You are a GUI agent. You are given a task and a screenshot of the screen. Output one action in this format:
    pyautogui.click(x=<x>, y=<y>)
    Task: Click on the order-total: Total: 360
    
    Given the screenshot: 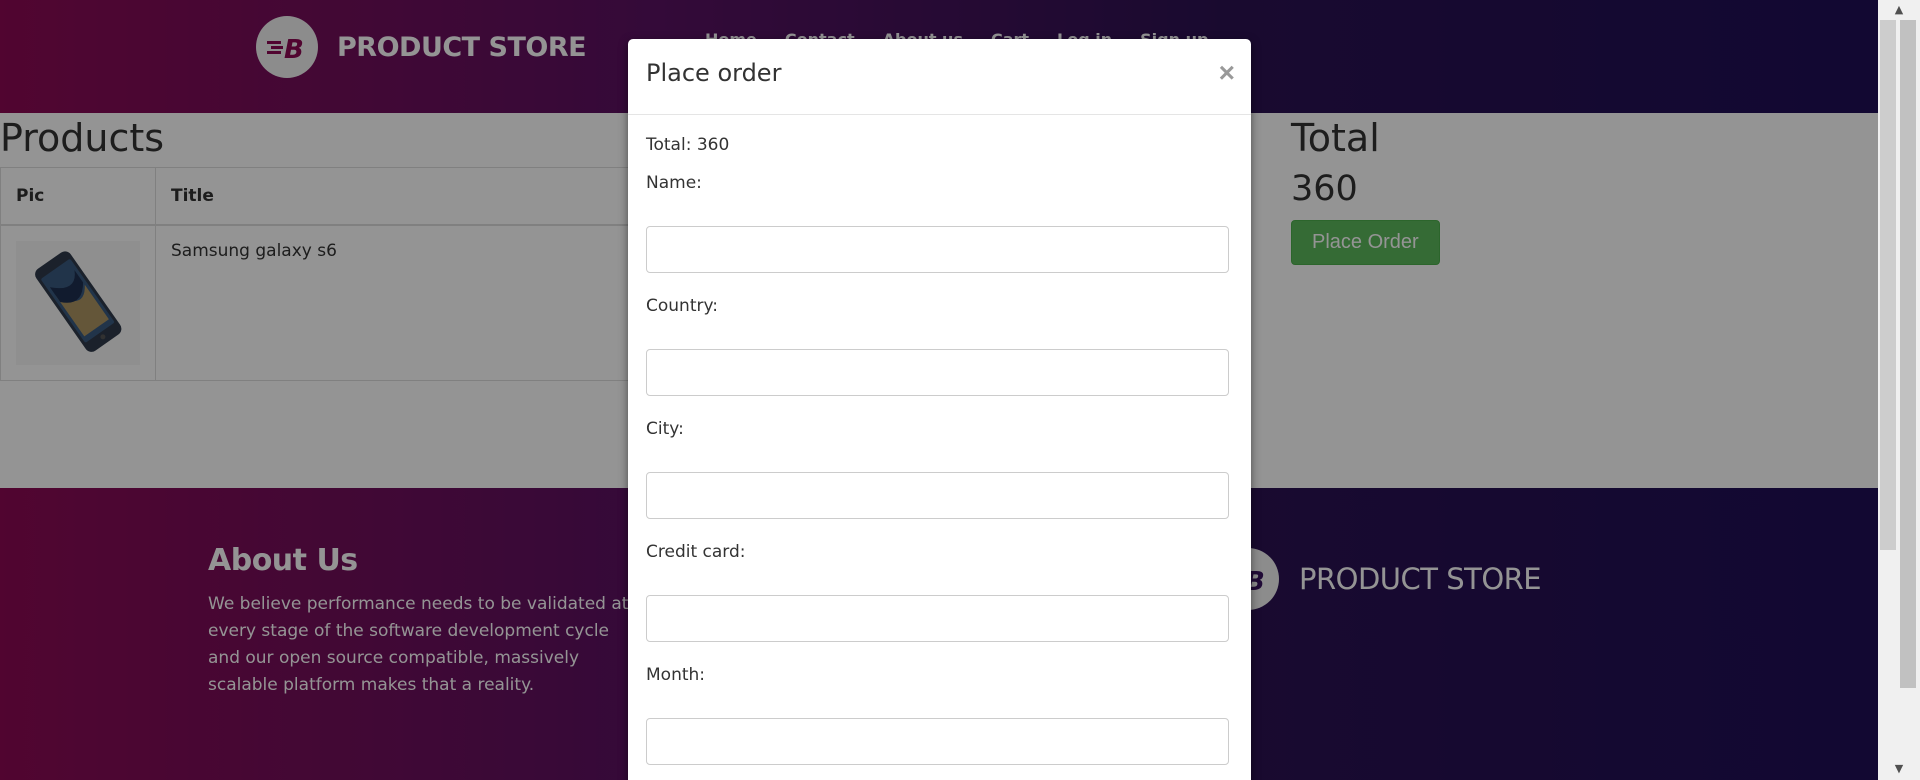 What is the action you would take?
    pyautogui.click(x=688, y=145)
    